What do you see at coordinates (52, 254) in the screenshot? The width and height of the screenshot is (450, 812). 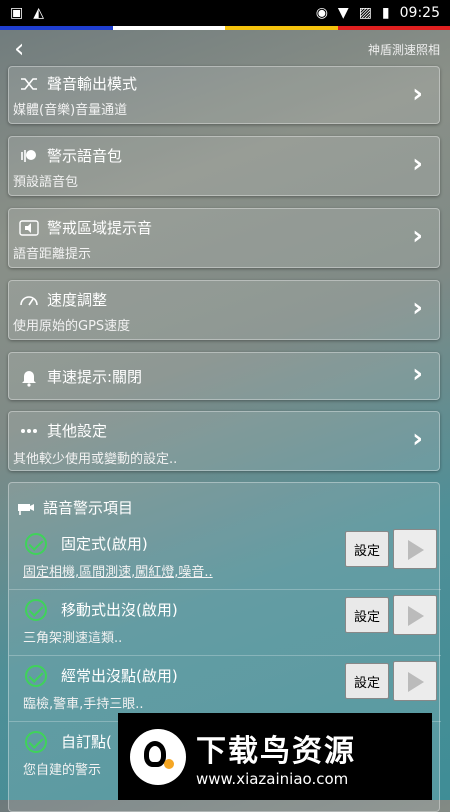 I see `setting-sub: 語音距離提示` at bounding box center [52, 254].